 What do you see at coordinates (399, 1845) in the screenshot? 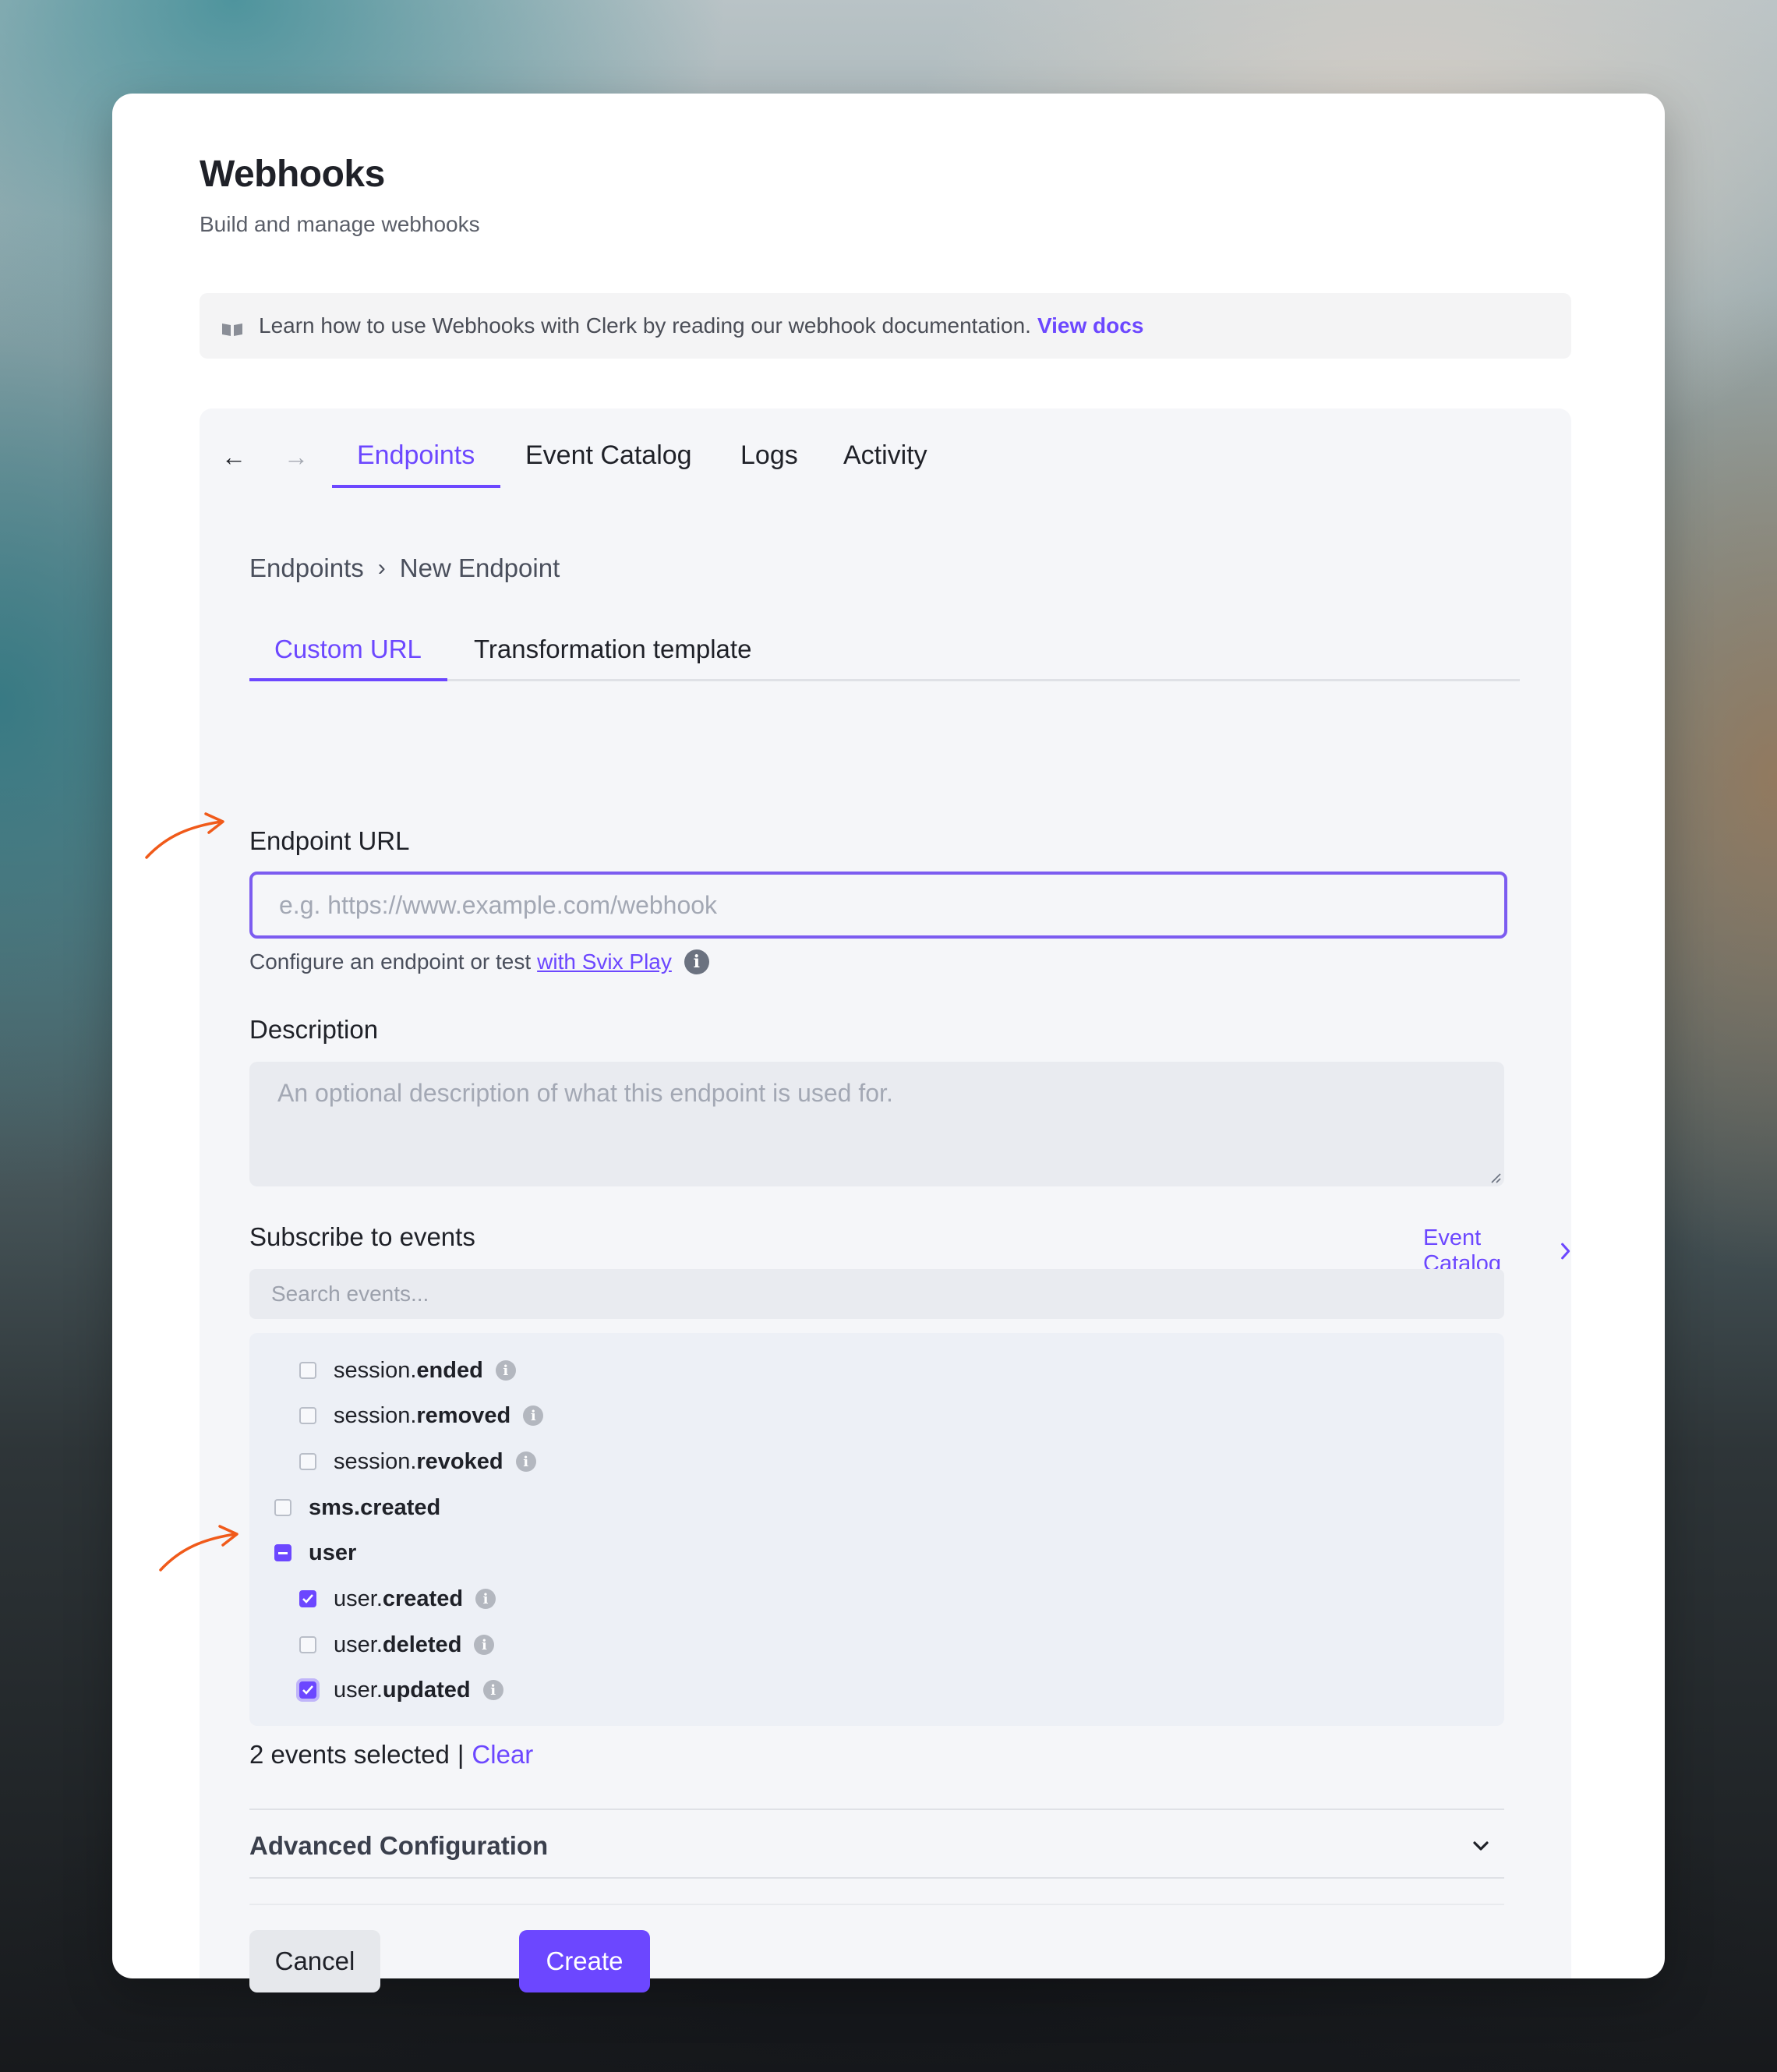
I see `advanced-configuration-label: Advanced Configuration` at bounding box center [399, 1845].